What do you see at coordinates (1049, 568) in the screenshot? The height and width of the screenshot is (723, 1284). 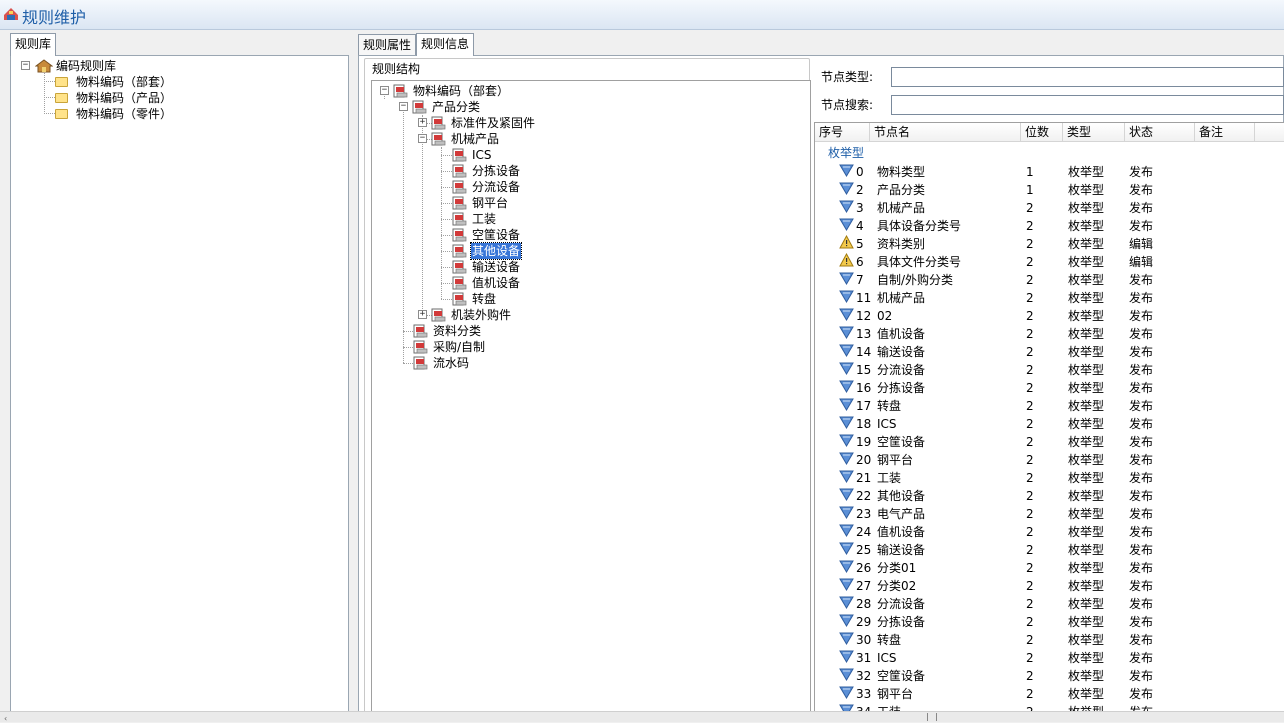 I see `table-row: 26 分类01 2 枚举型 发布` at bounding box center [1049, 568].